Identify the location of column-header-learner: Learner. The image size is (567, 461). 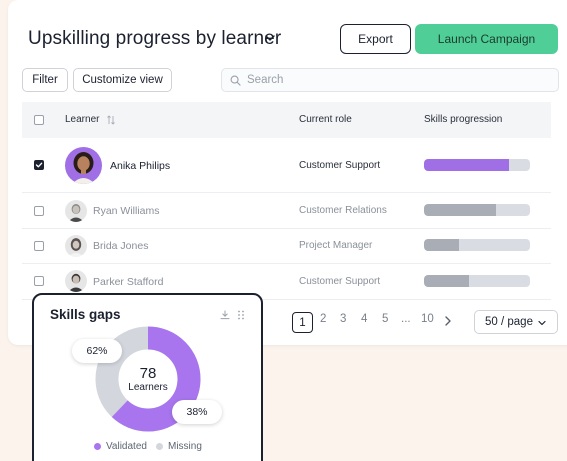
(82, 119).